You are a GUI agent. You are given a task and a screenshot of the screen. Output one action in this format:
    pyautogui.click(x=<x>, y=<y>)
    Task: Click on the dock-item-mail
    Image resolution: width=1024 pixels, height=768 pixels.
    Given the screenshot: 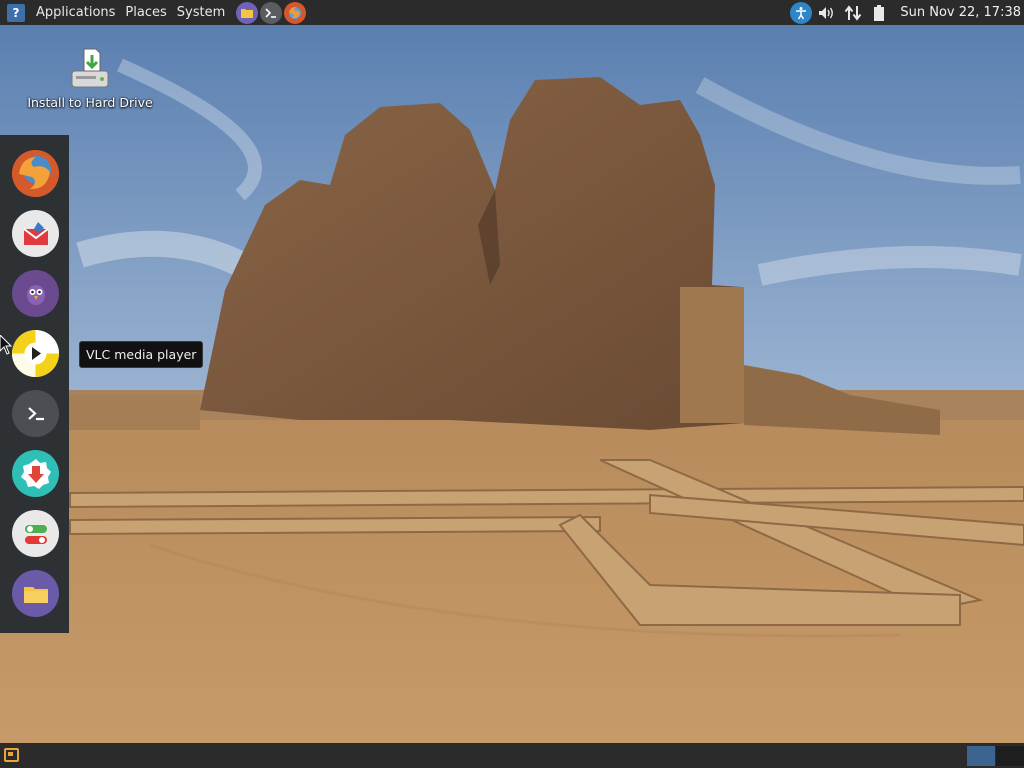 What is the action you would take?
    pyautogui.click(x=35, y=233)
    